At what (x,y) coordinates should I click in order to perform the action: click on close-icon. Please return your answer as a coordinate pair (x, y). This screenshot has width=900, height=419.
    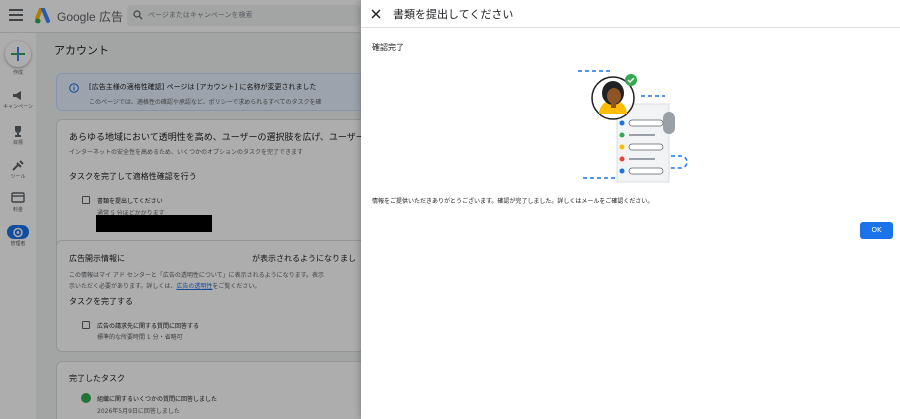
    Looking at the image, I should click on (376, 14).